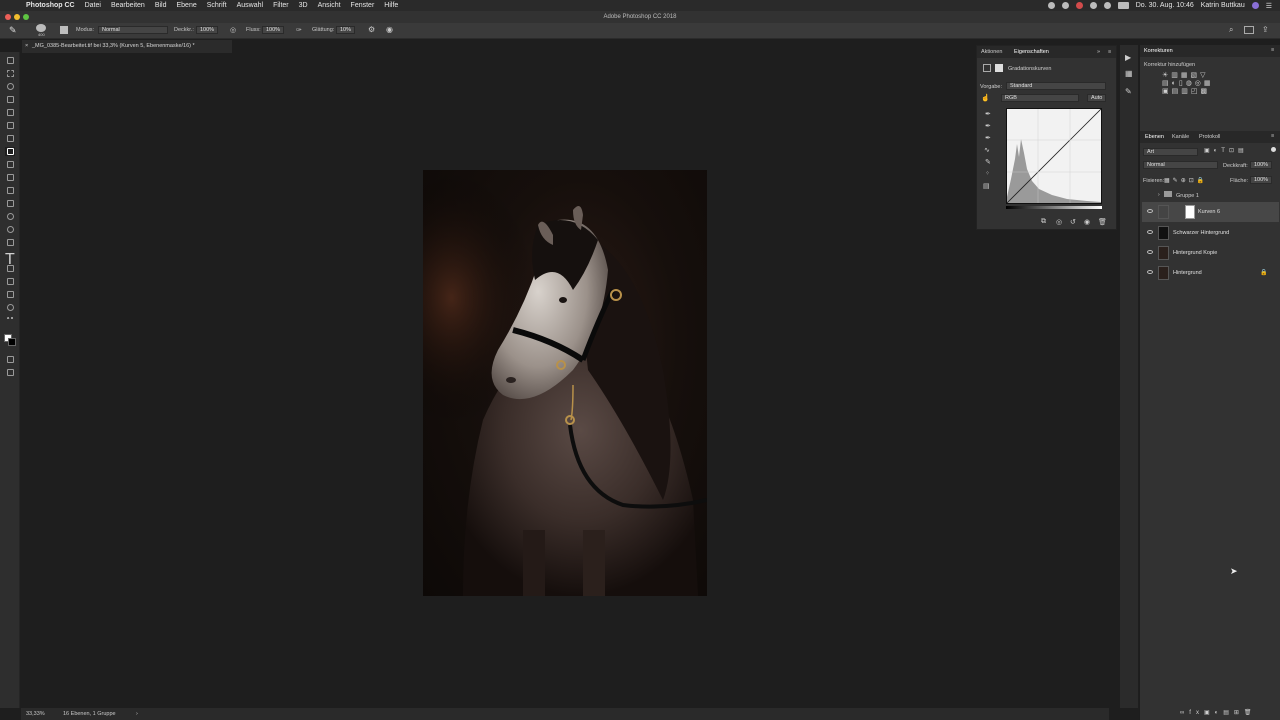  Describe the element at coordinates (10, 190) in the screenshot. I see `eraser-tool-icon` at that location.